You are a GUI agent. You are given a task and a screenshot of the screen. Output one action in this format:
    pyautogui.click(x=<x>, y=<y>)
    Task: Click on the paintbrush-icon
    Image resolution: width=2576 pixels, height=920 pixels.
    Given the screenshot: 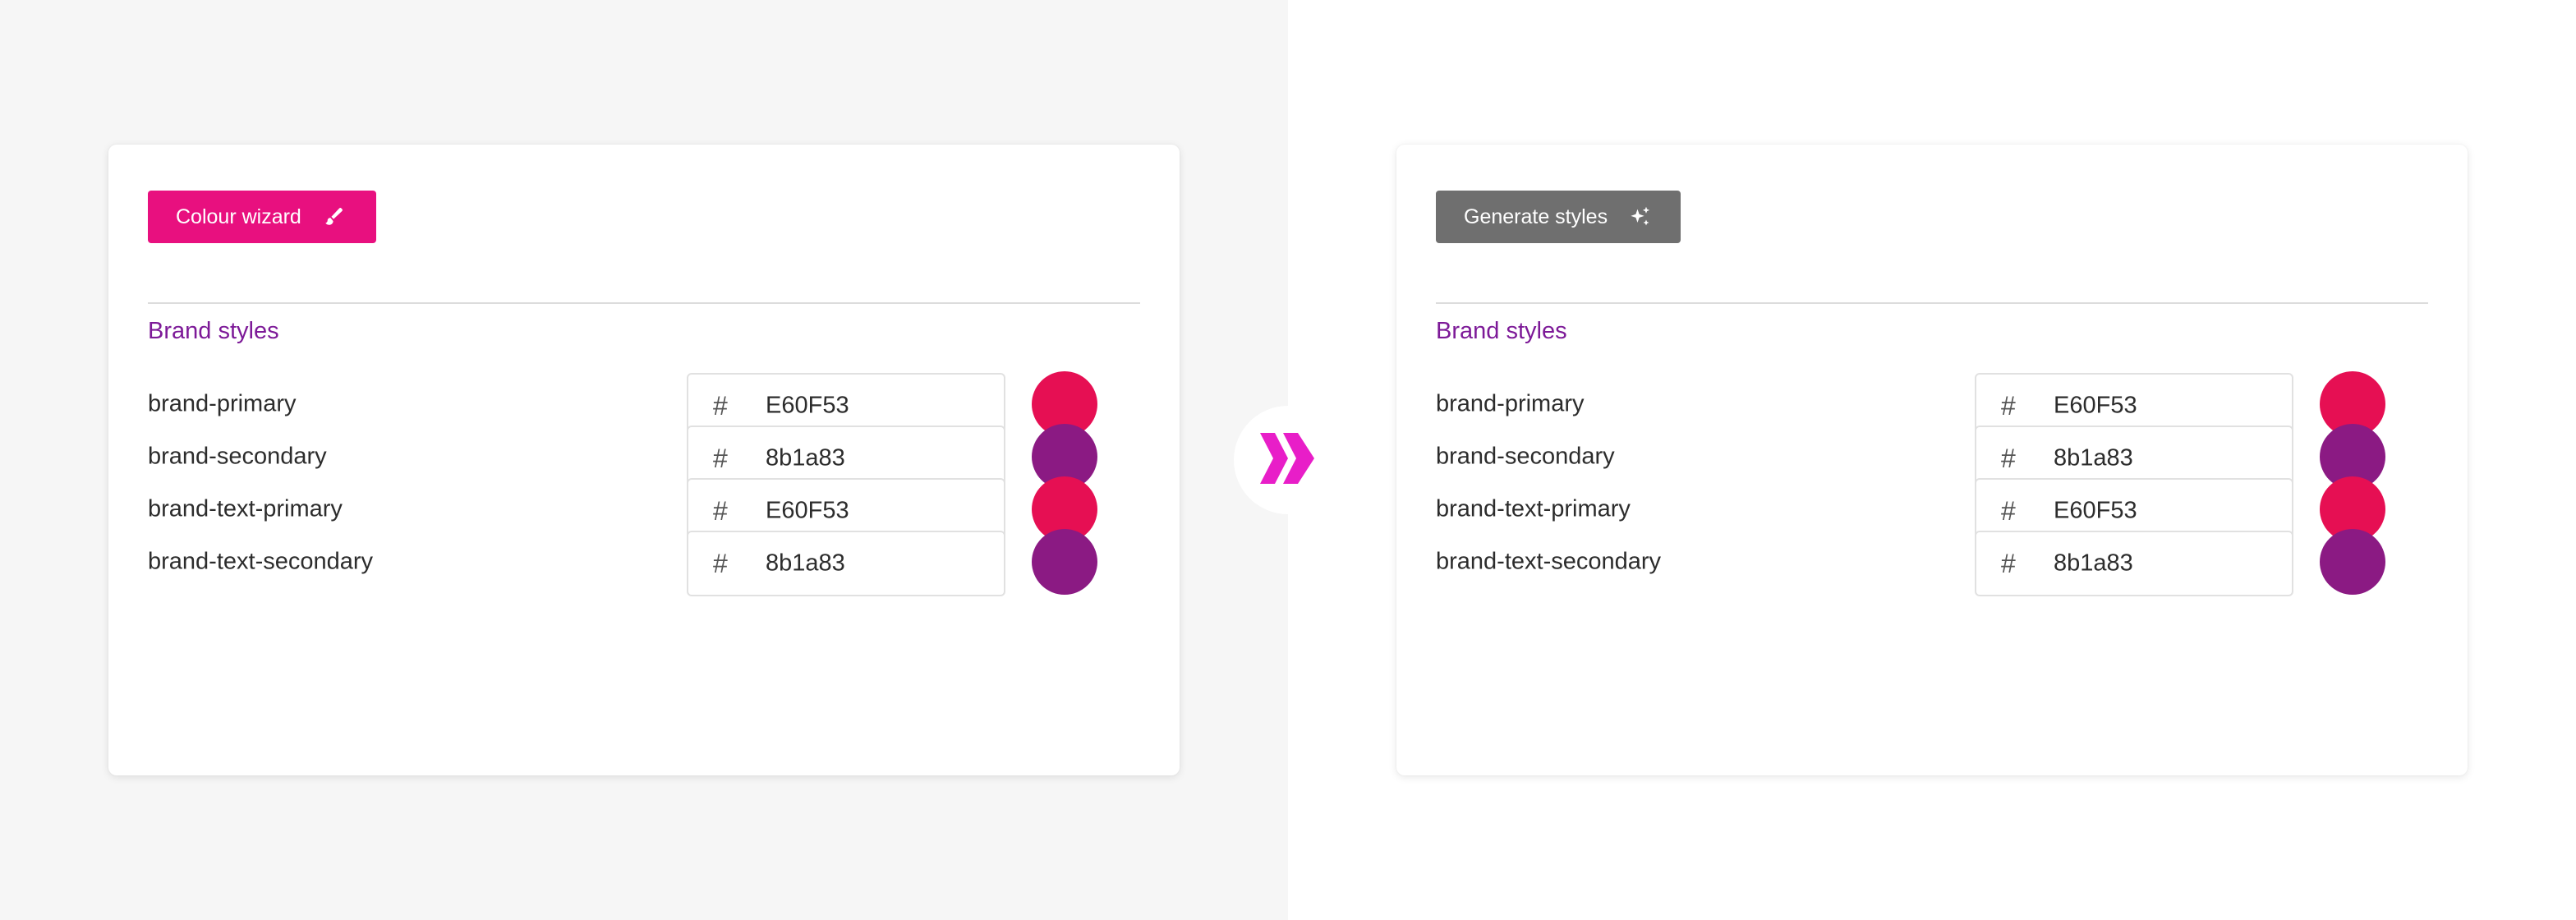 What is the action you would take?
    pyautogui.click(x=333, y=217)
    